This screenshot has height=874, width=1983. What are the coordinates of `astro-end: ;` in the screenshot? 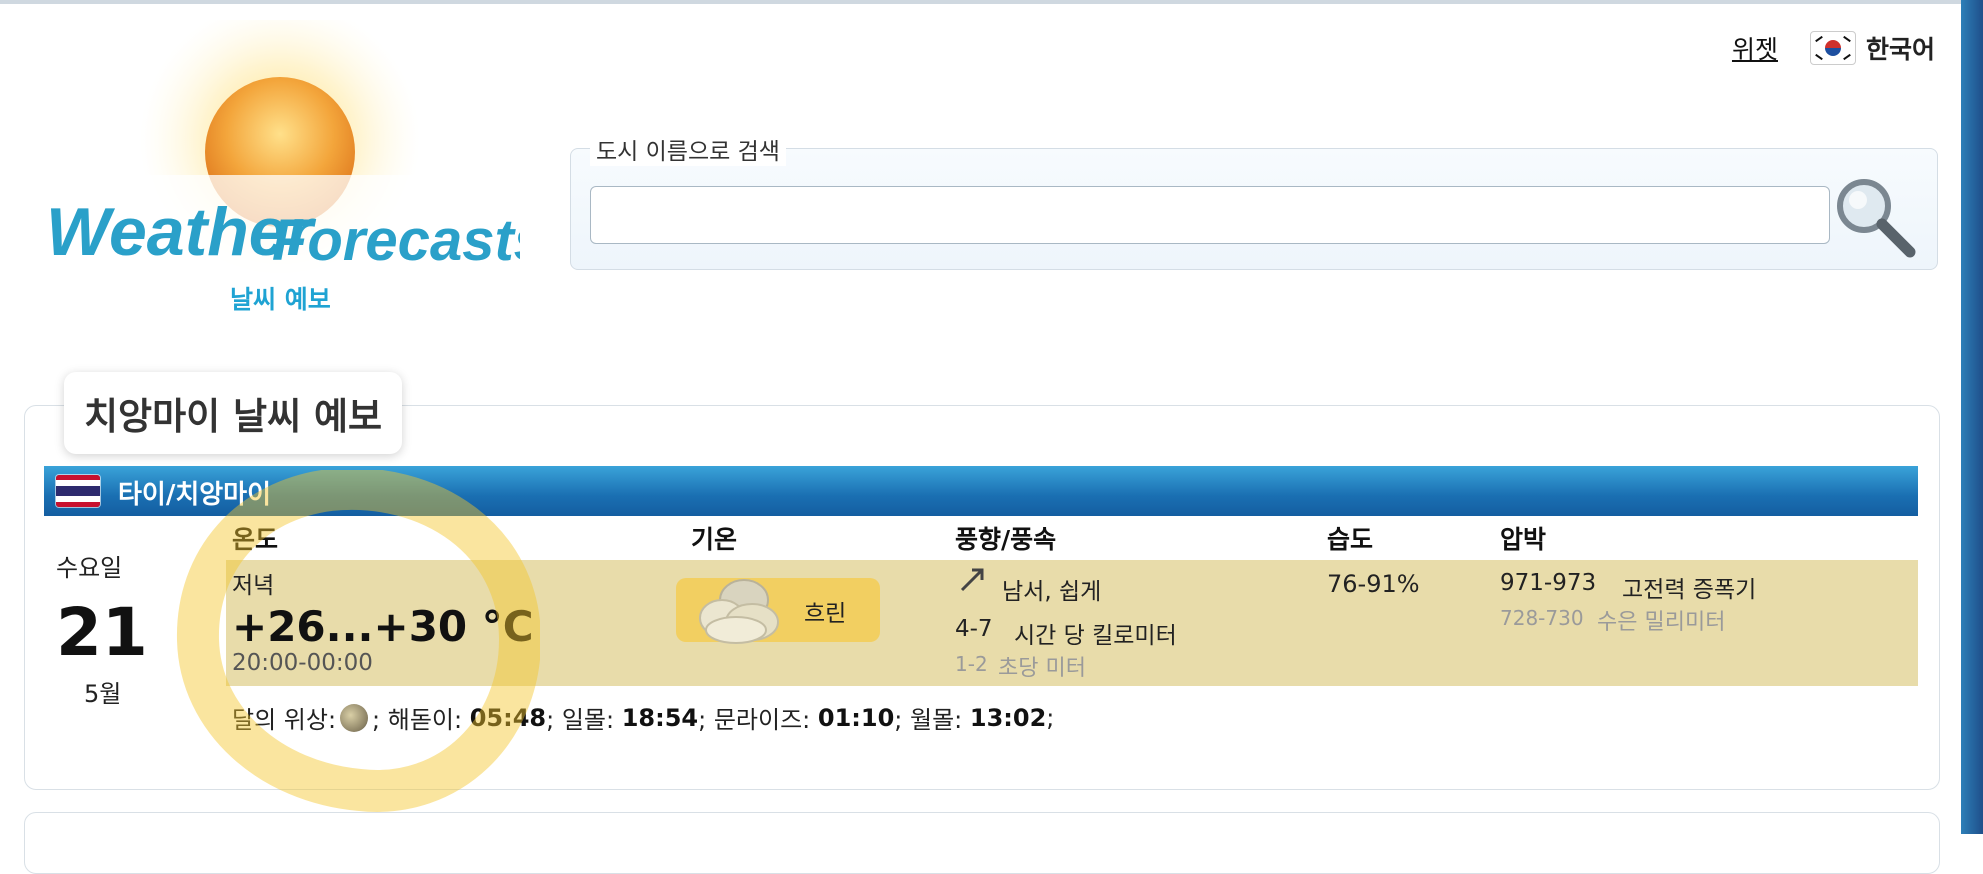 It's located at (1050, 717).